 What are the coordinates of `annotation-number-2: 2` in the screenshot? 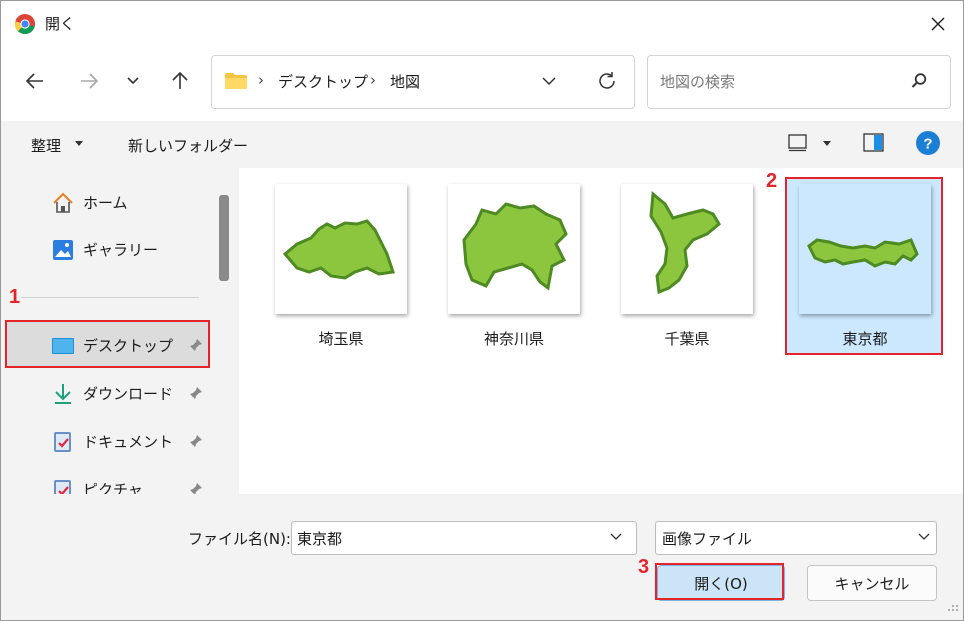 It's located at (772, 181).